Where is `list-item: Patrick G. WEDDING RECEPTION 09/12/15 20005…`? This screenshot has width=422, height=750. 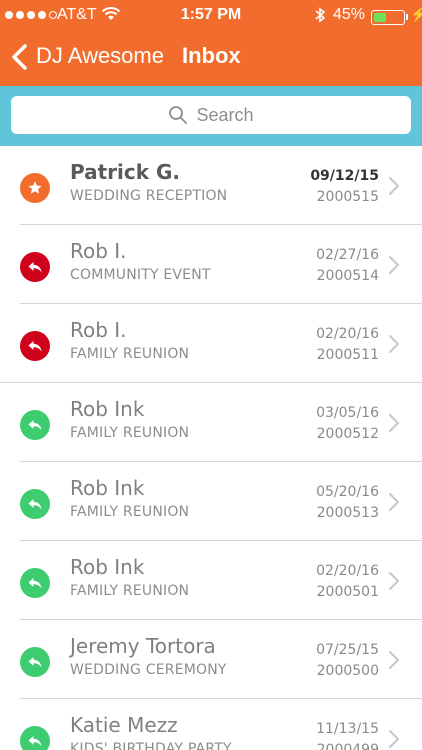 list-item: Patrick G. WEDDING RECEPTION 09/12/15 20005… is located at coordinates (211, 185).